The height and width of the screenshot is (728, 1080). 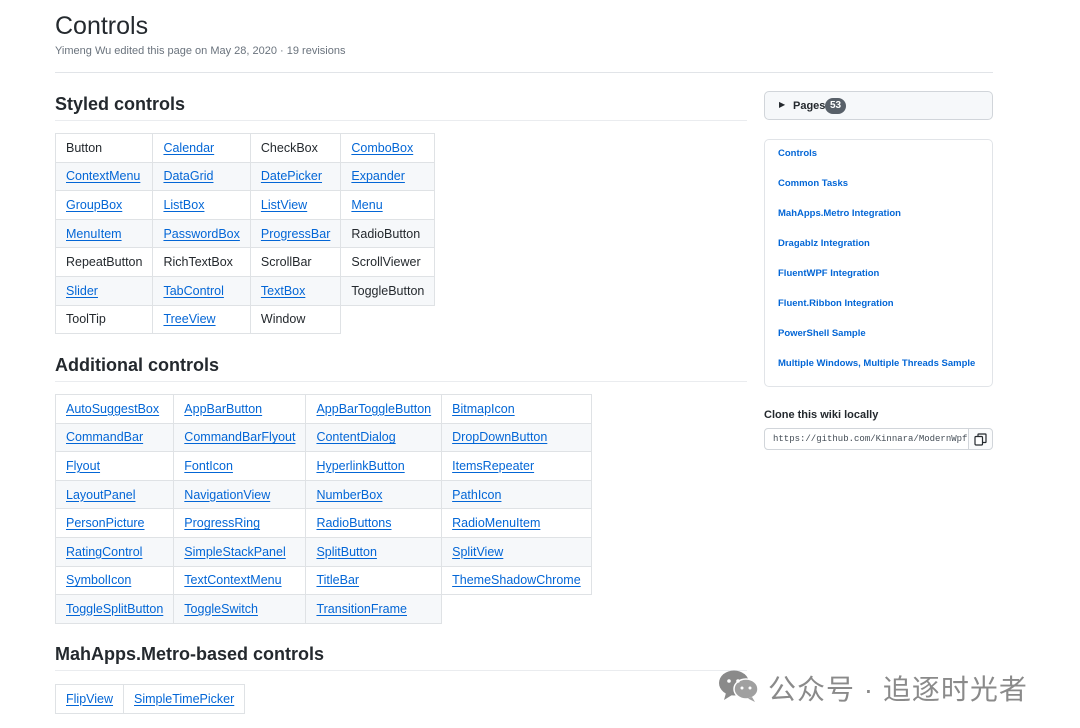 I want to click on control-link-flipview: FlipView, so click(x=89, y=699).